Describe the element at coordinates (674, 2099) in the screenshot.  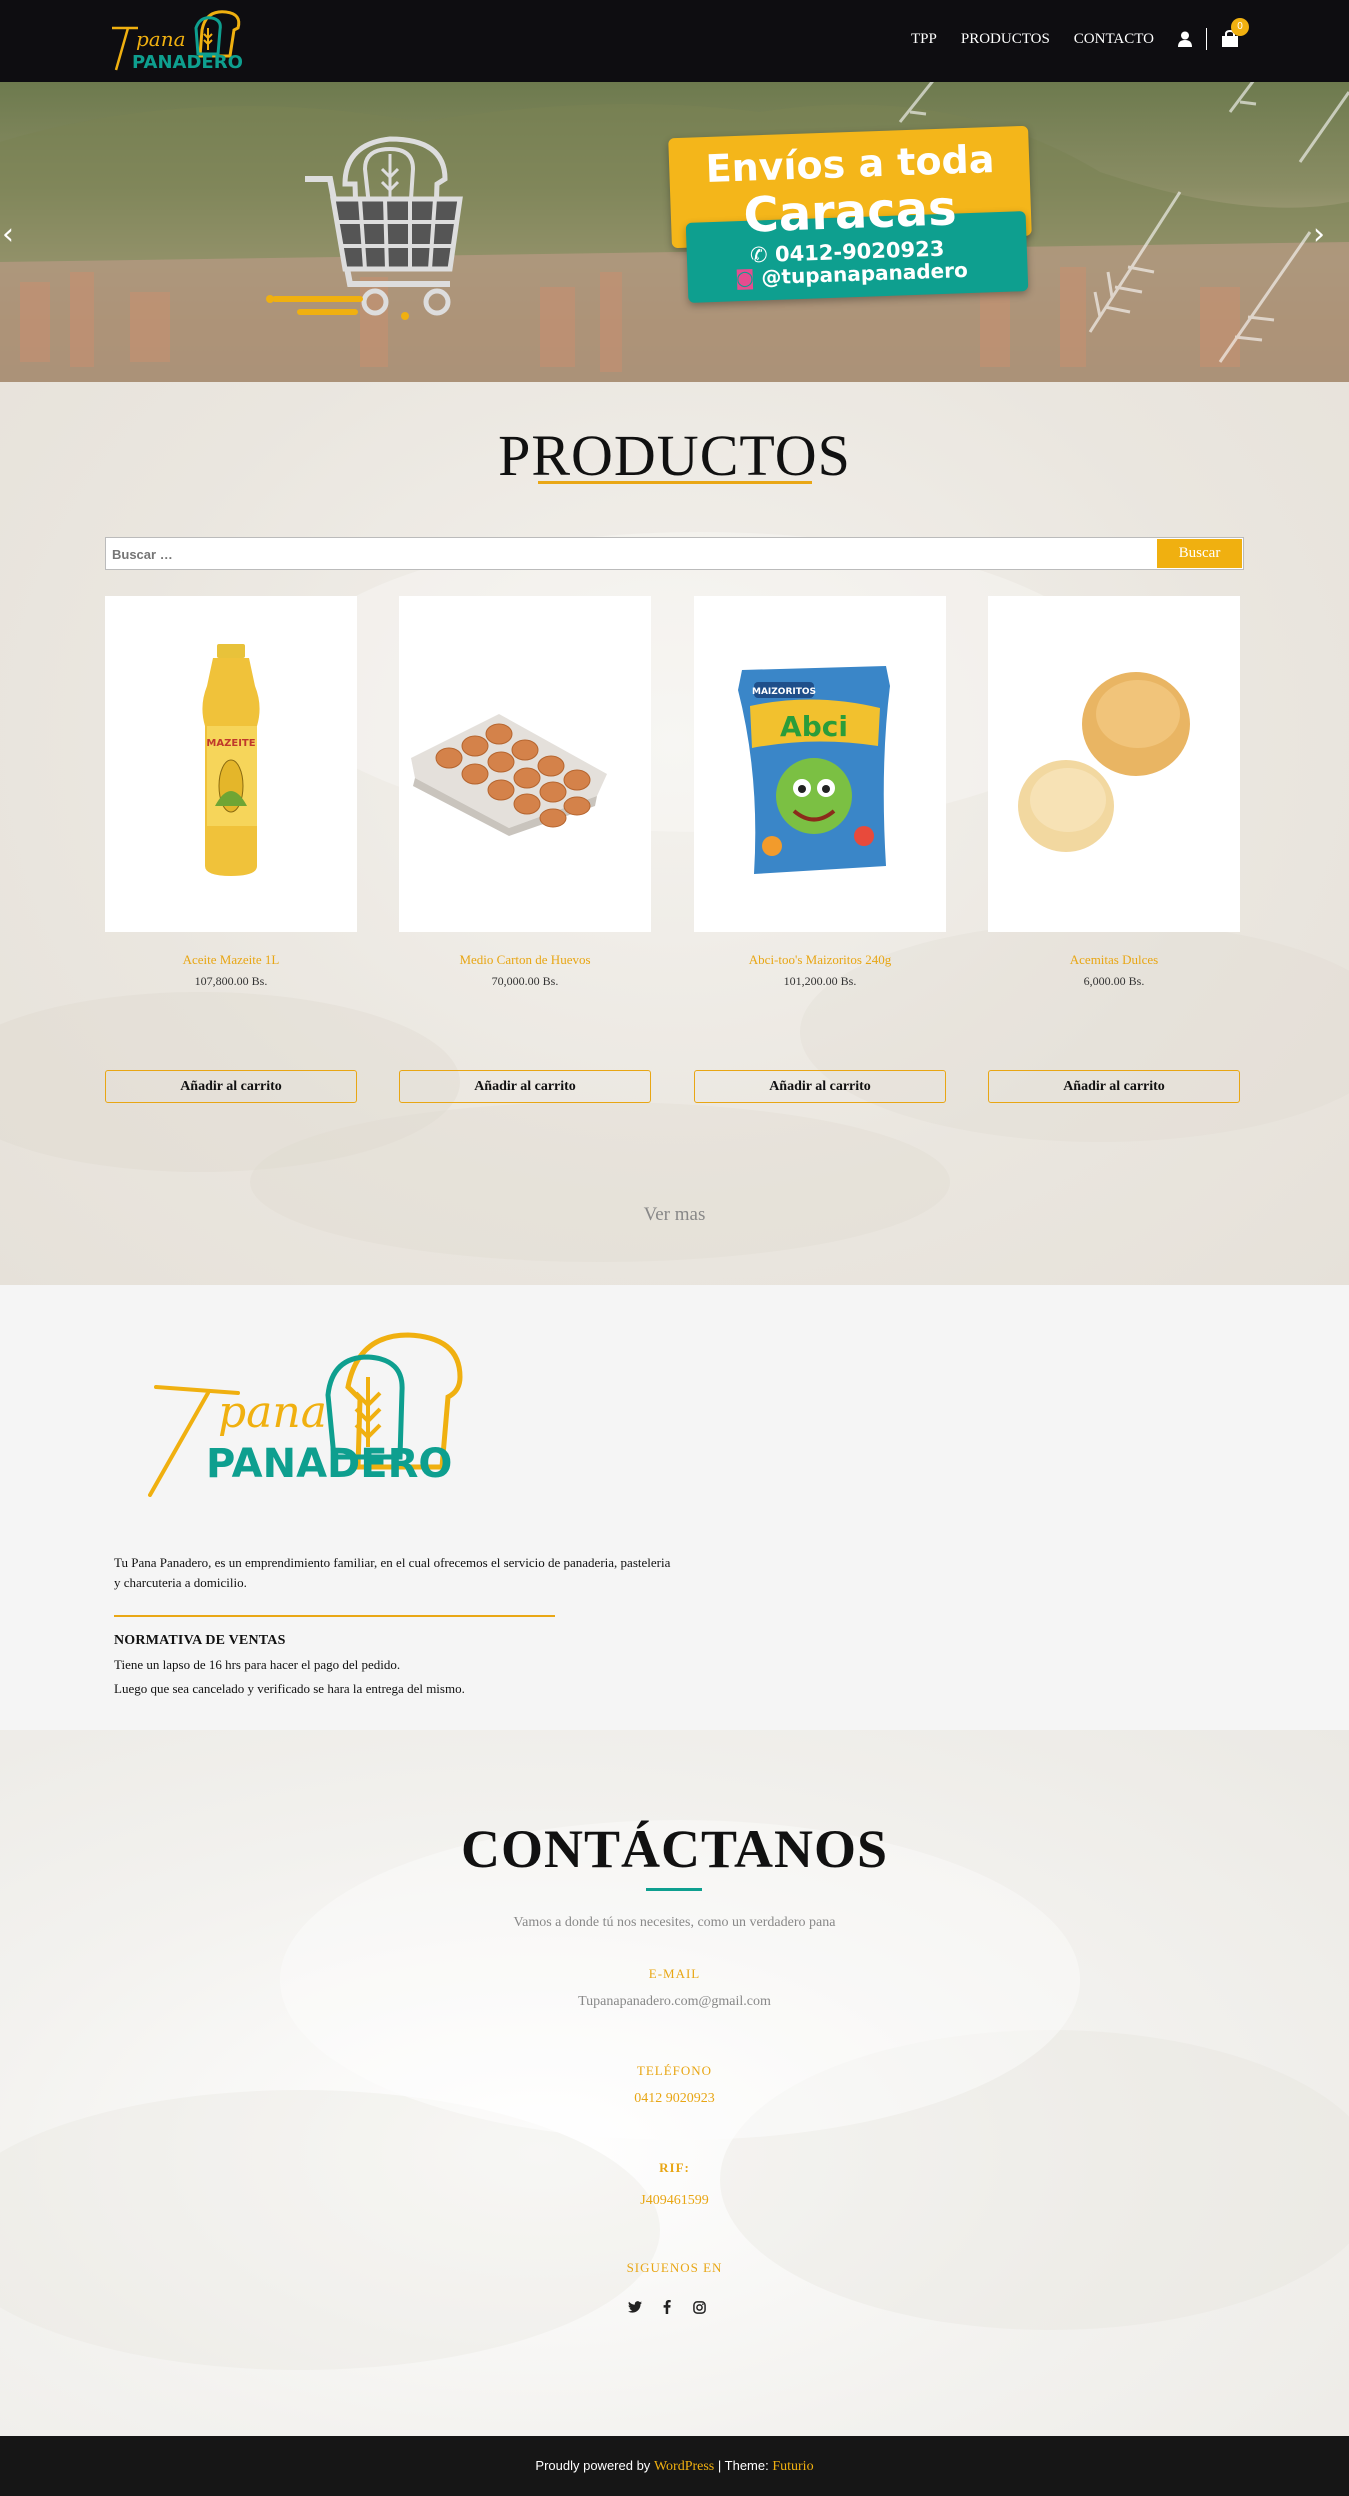
I see `phone-value: 0412 9020923` at that location.